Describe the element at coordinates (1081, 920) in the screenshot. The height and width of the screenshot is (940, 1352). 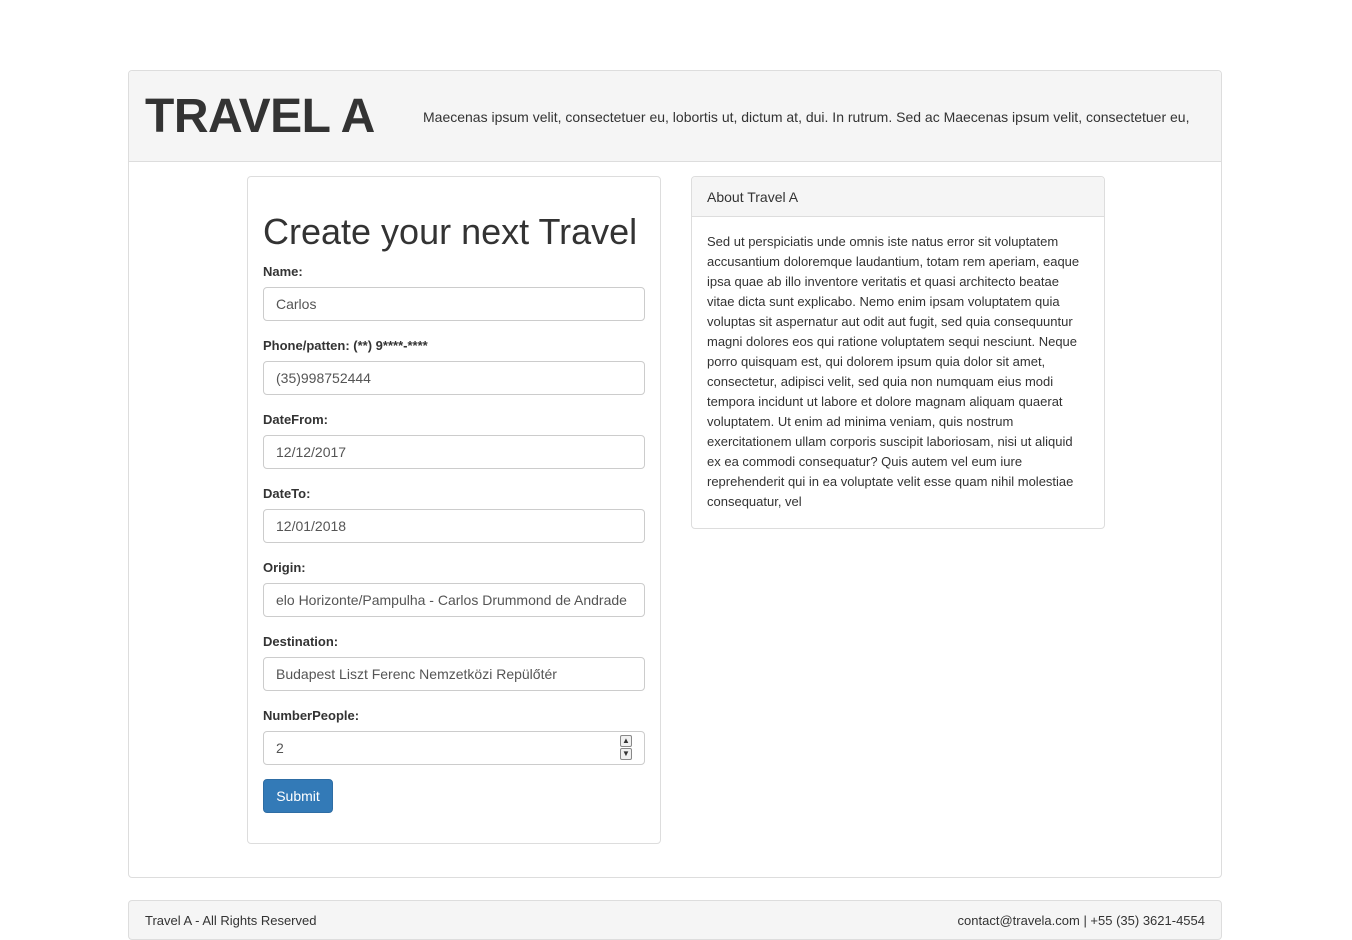
I see `footer-contact: contact@travela.com | +55 (35) 3621-4554` at that location.